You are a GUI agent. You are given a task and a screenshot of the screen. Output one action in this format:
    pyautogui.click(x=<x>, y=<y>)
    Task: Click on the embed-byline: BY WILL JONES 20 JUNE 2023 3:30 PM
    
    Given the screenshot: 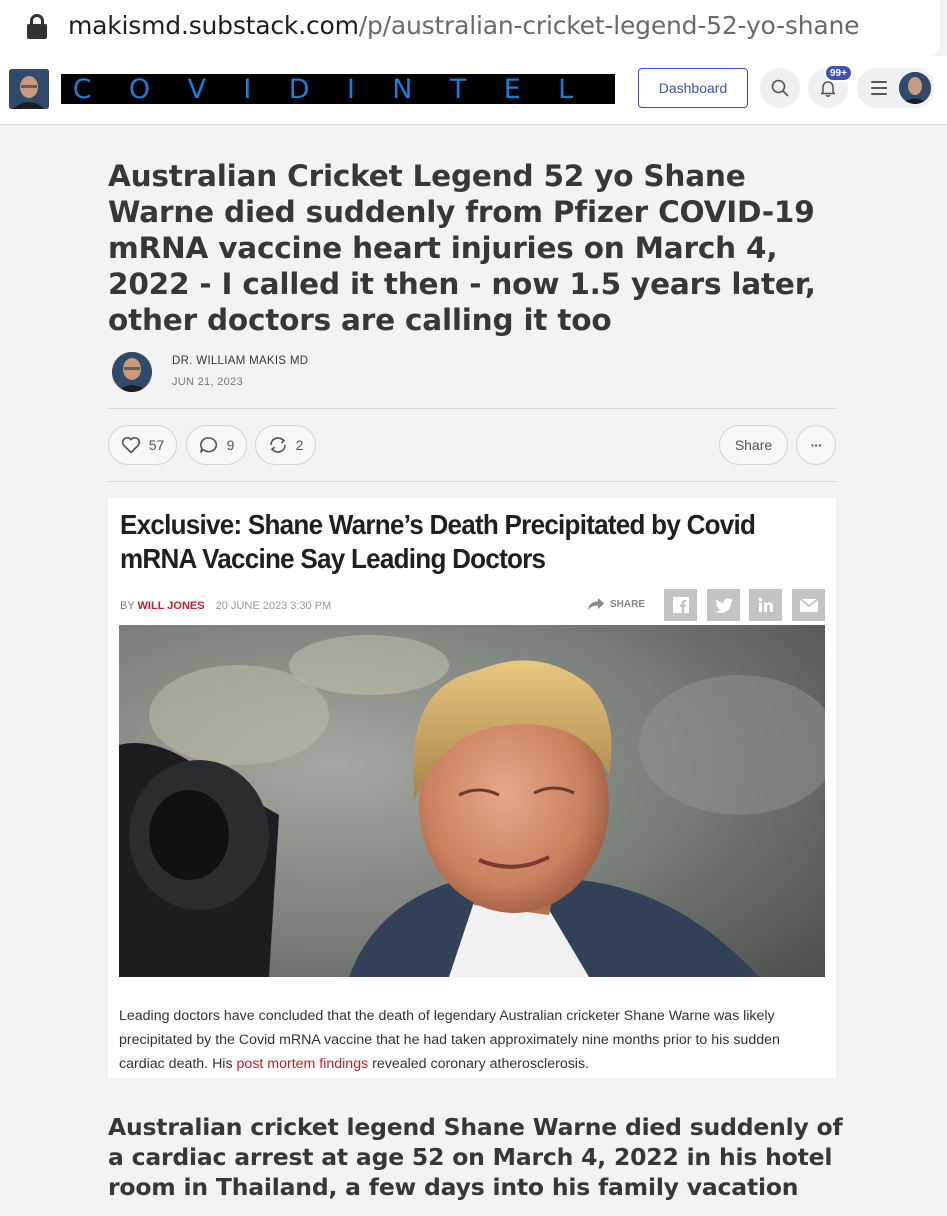 What is the action you would take?
    pyautogui.click(x=225, y=606)
    